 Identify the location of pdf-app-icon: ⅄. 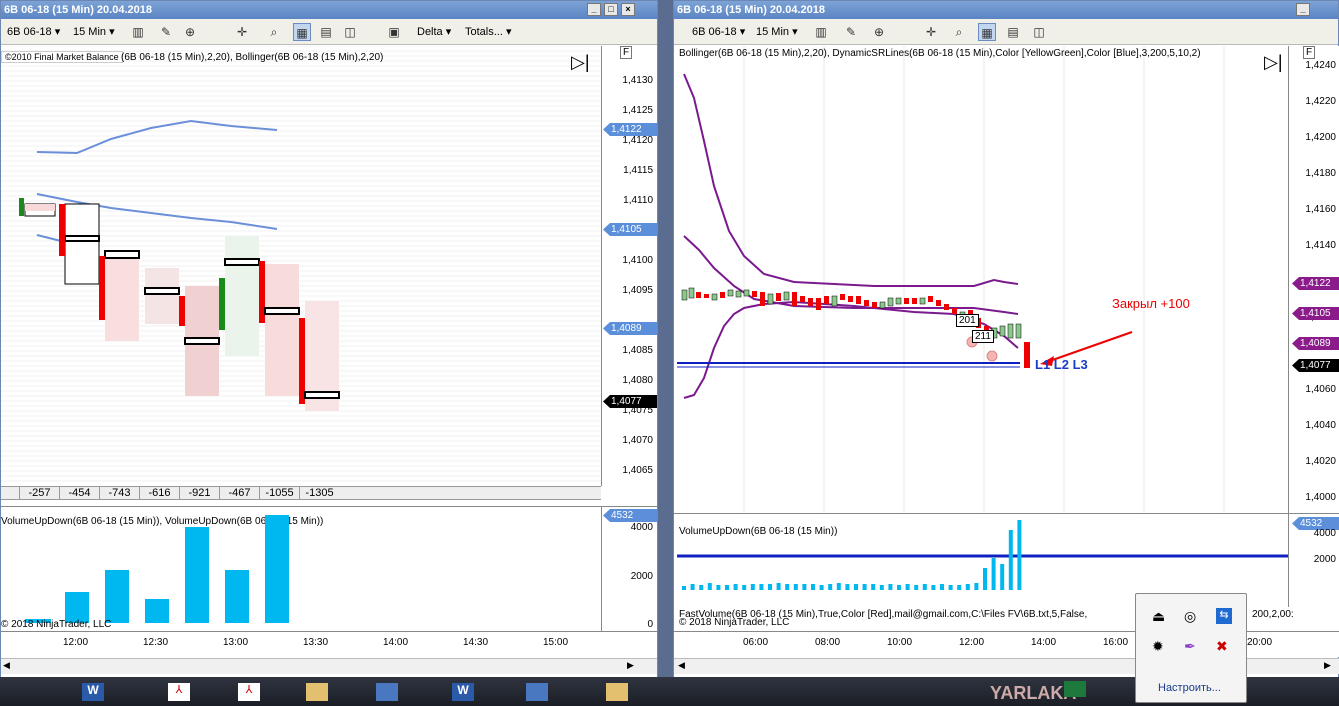
(179, 692).